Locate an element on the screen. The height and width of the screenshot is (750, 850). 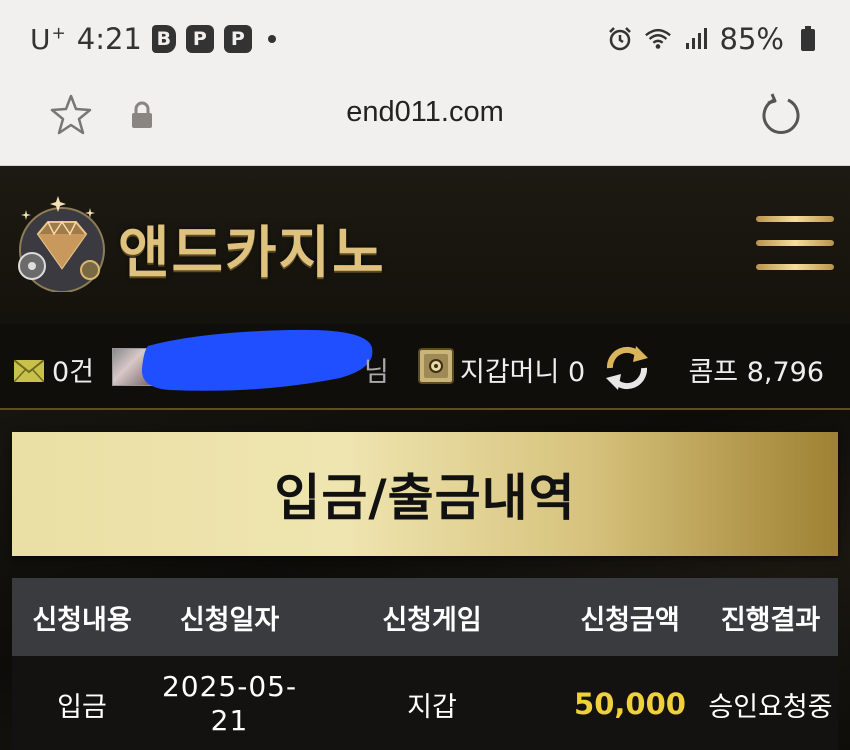
status-bar-left: U+ 4:21 B P P is located at coordinates (153, 39).